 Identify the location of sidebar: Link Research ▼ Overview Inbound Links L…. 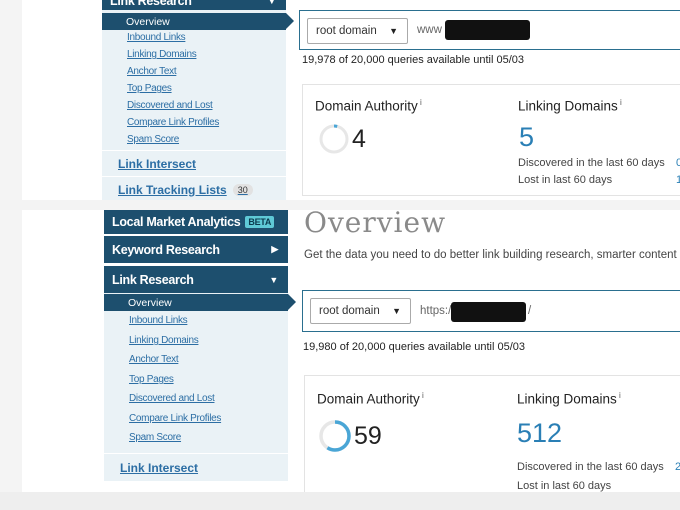
(198, 100).